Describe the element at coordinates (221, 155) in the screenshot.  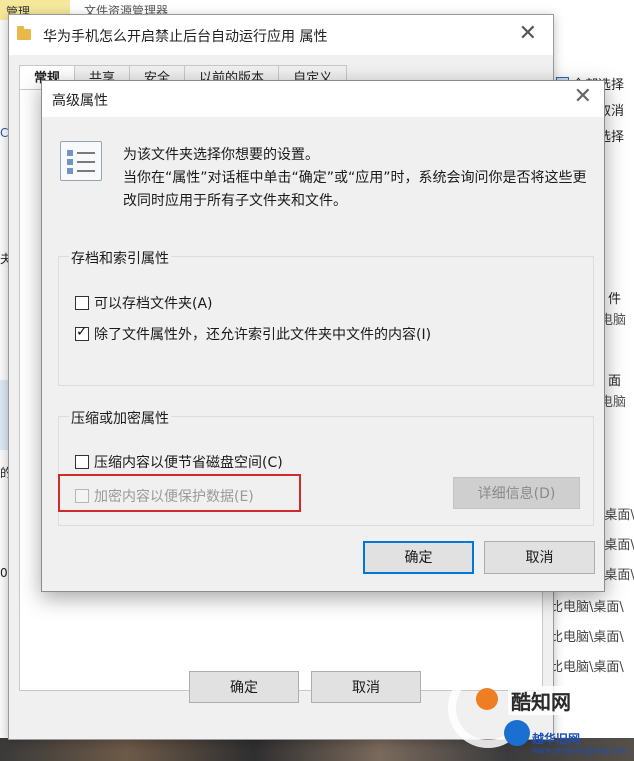
I see `dialog-intro-line1: 为该文件夹选择你想要的设置。` at that location.